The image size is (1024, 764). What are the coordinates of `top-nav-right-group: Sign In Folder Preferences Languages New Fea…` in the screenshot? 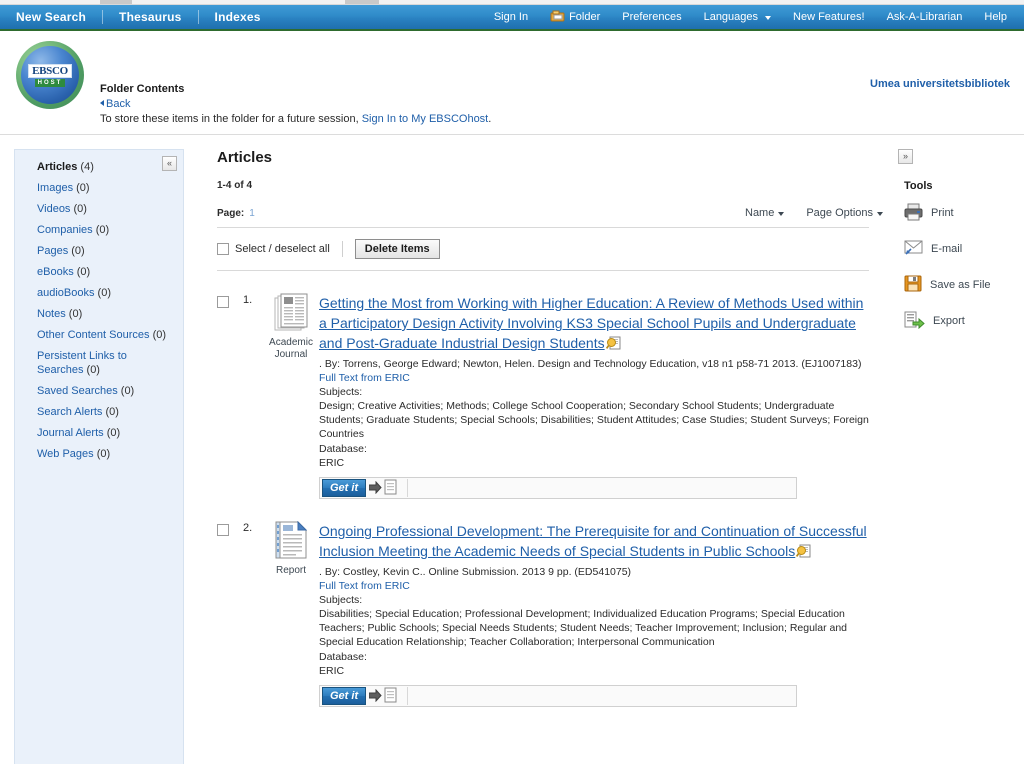 It's located at (753, 17).